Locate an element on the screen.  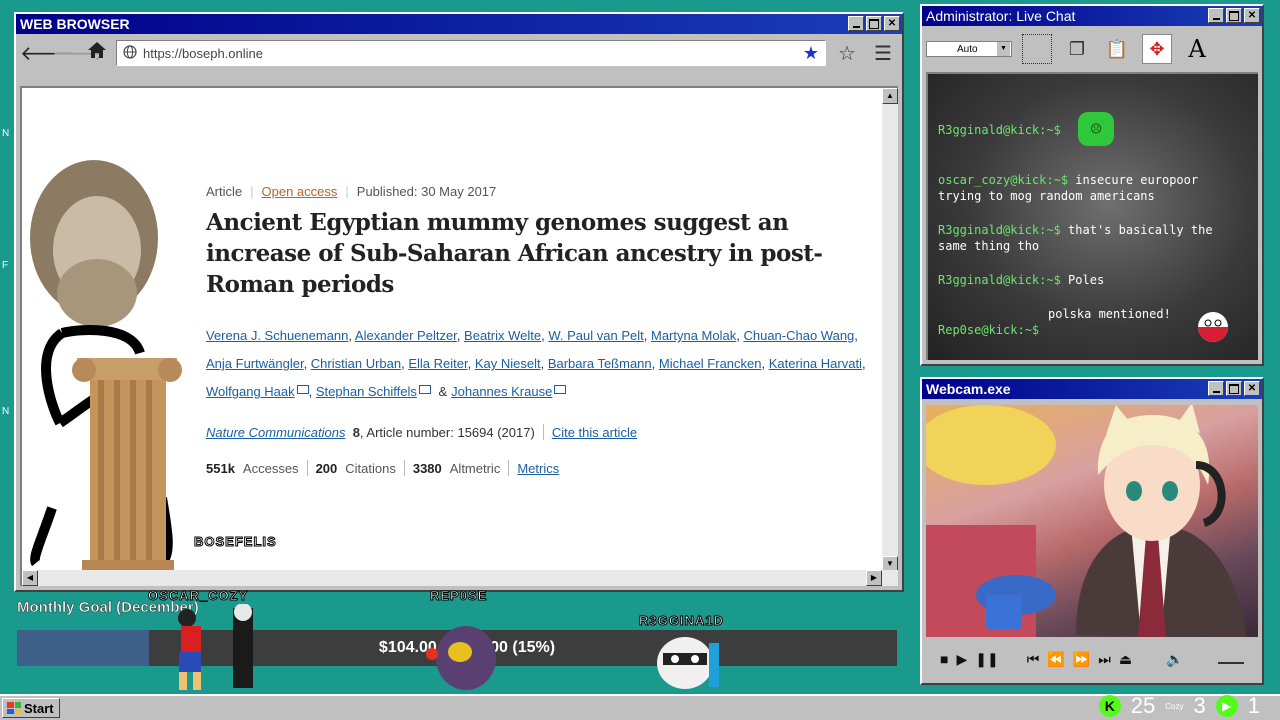
forward-arrow-icon: 🡒 is located at coordinates (79, 53).